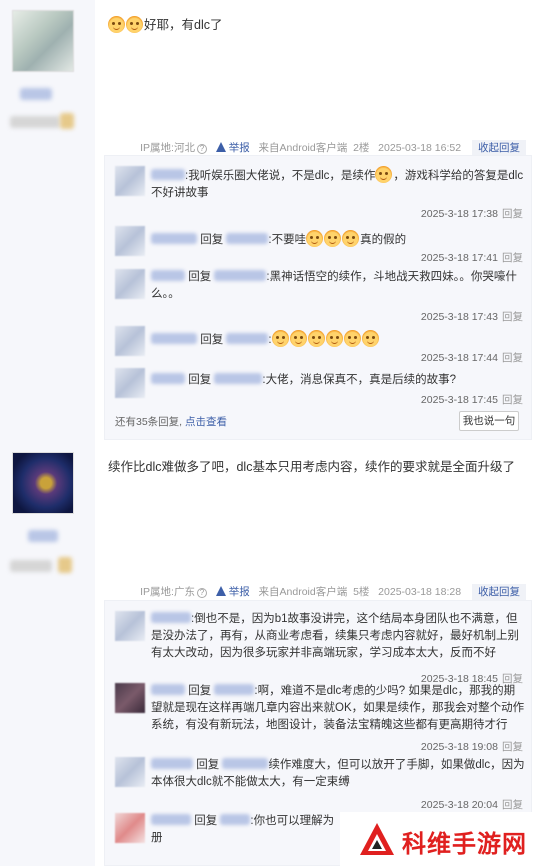  I want to click on reply-timestamp: 2025-3-18 20:04, so click(459, 805).